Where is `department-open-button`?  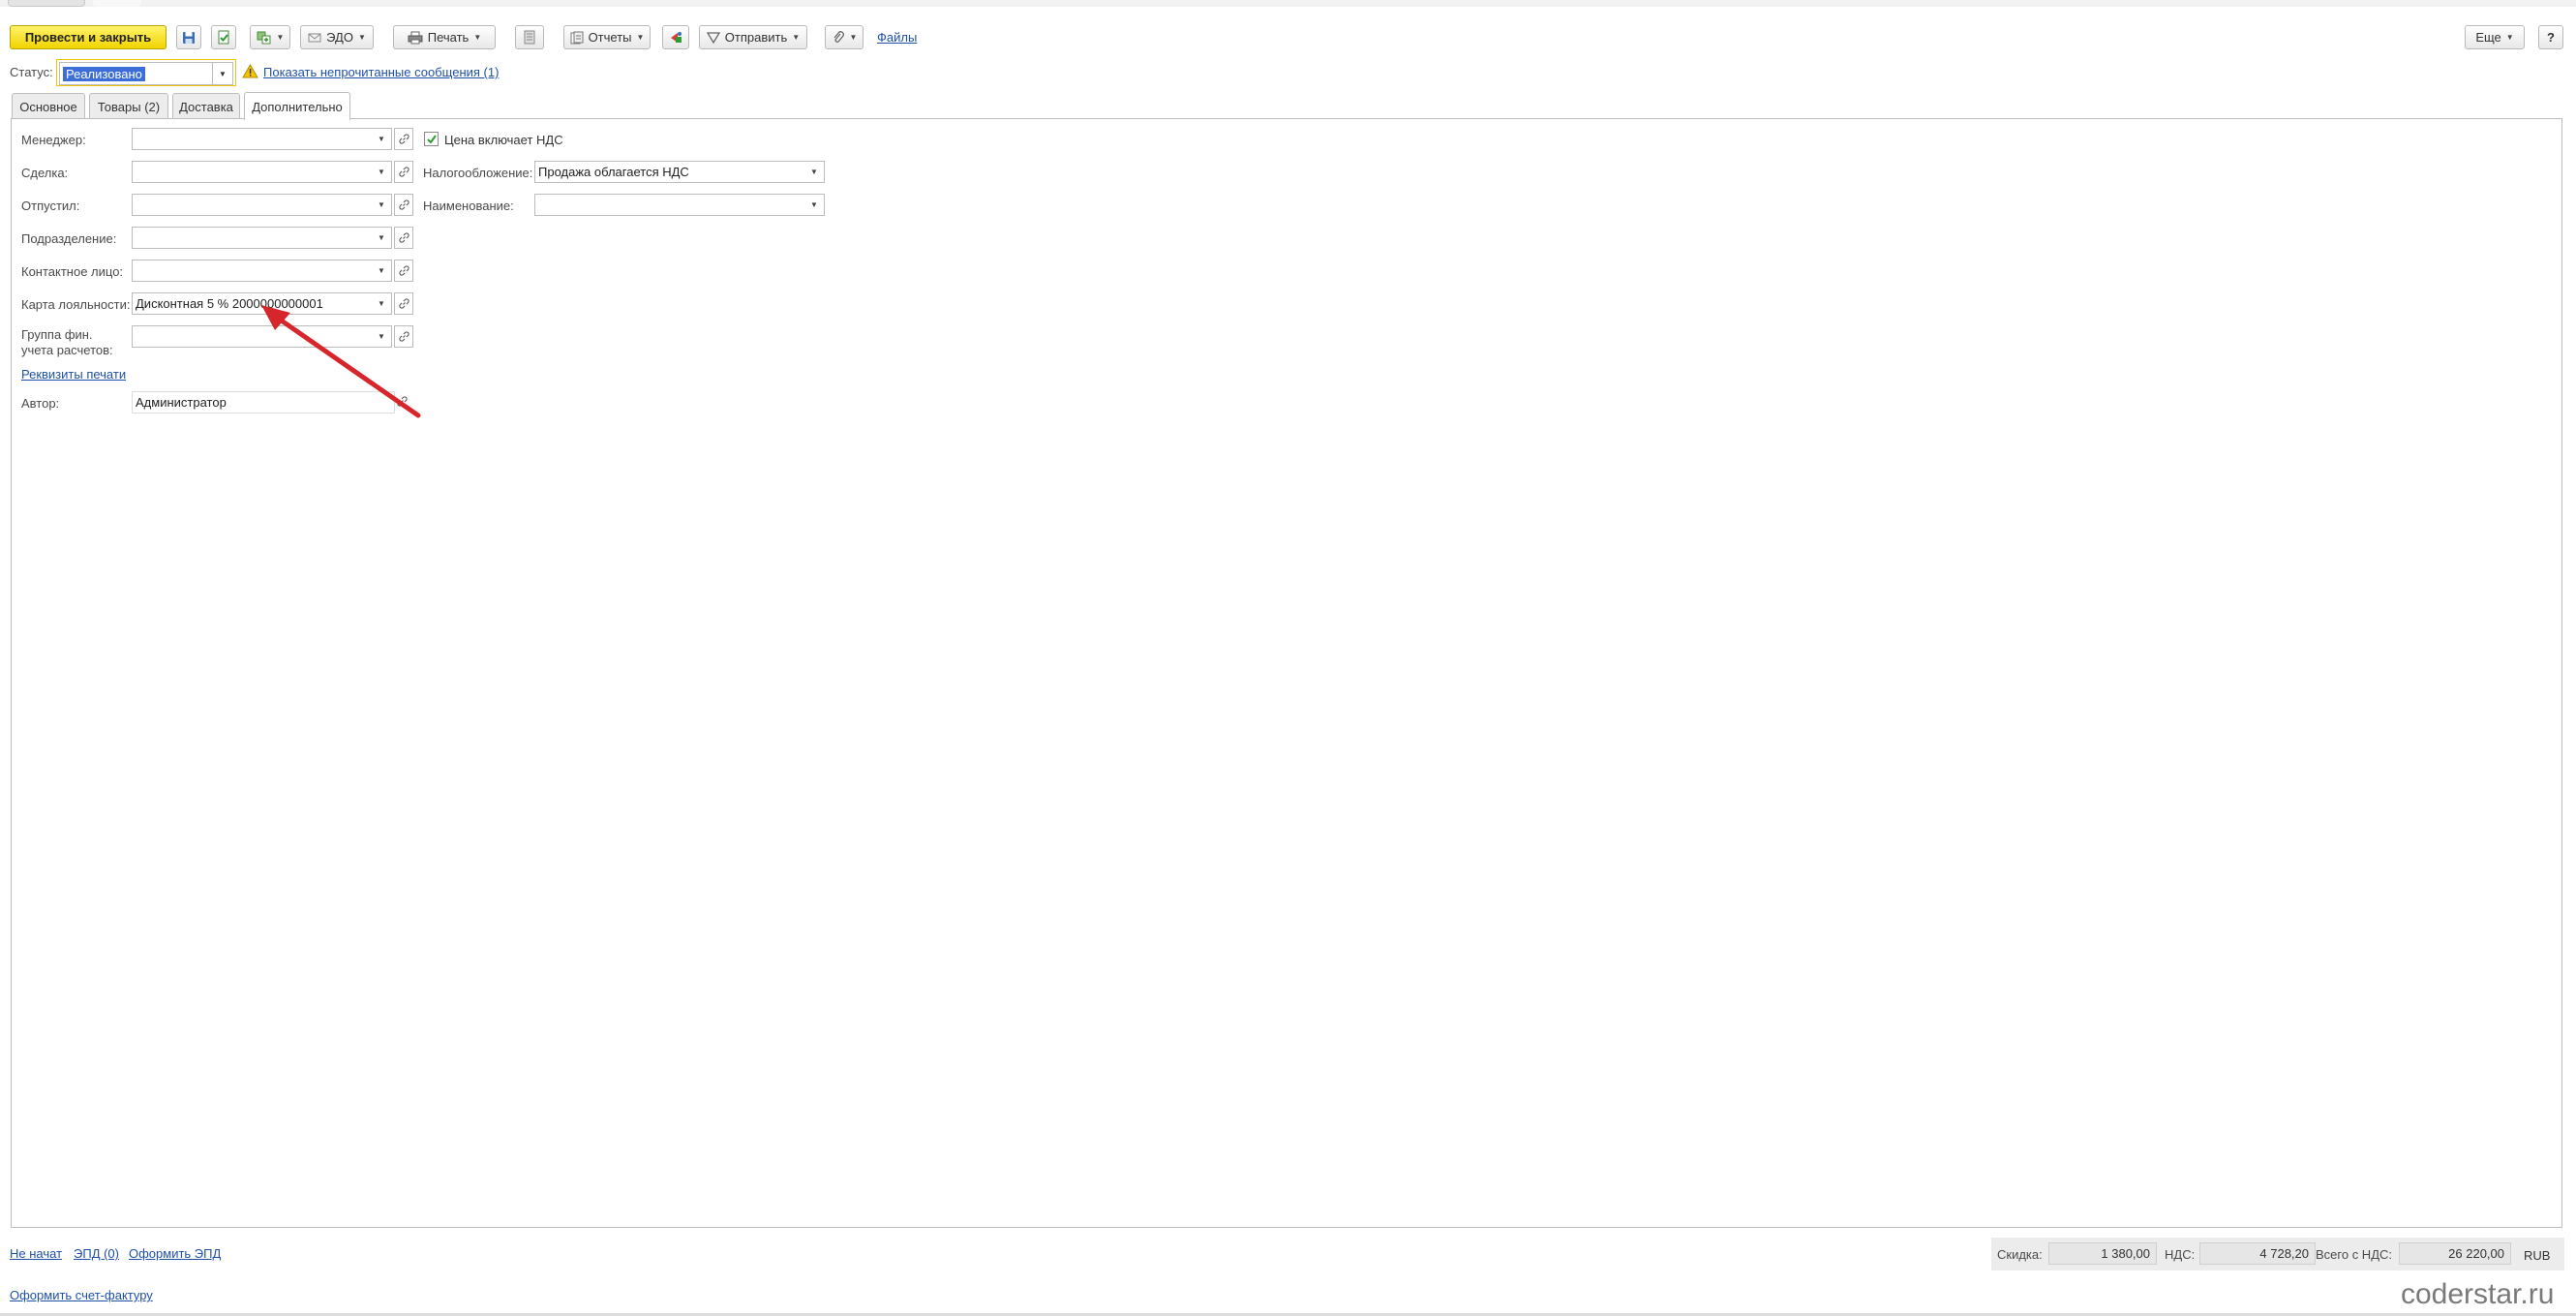 department-open-button is located at coordinates (403, 238).